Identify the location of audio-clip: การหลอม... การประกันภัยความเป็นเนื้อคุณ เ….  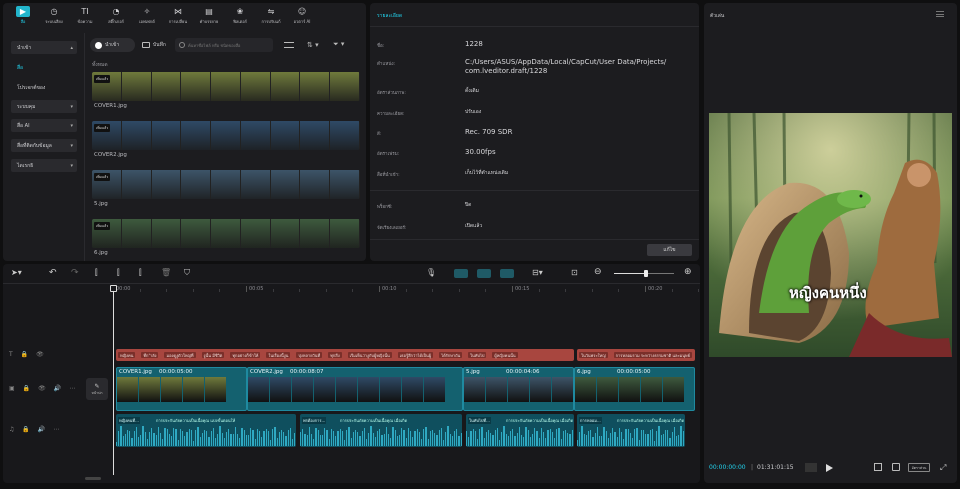
(631, 430).